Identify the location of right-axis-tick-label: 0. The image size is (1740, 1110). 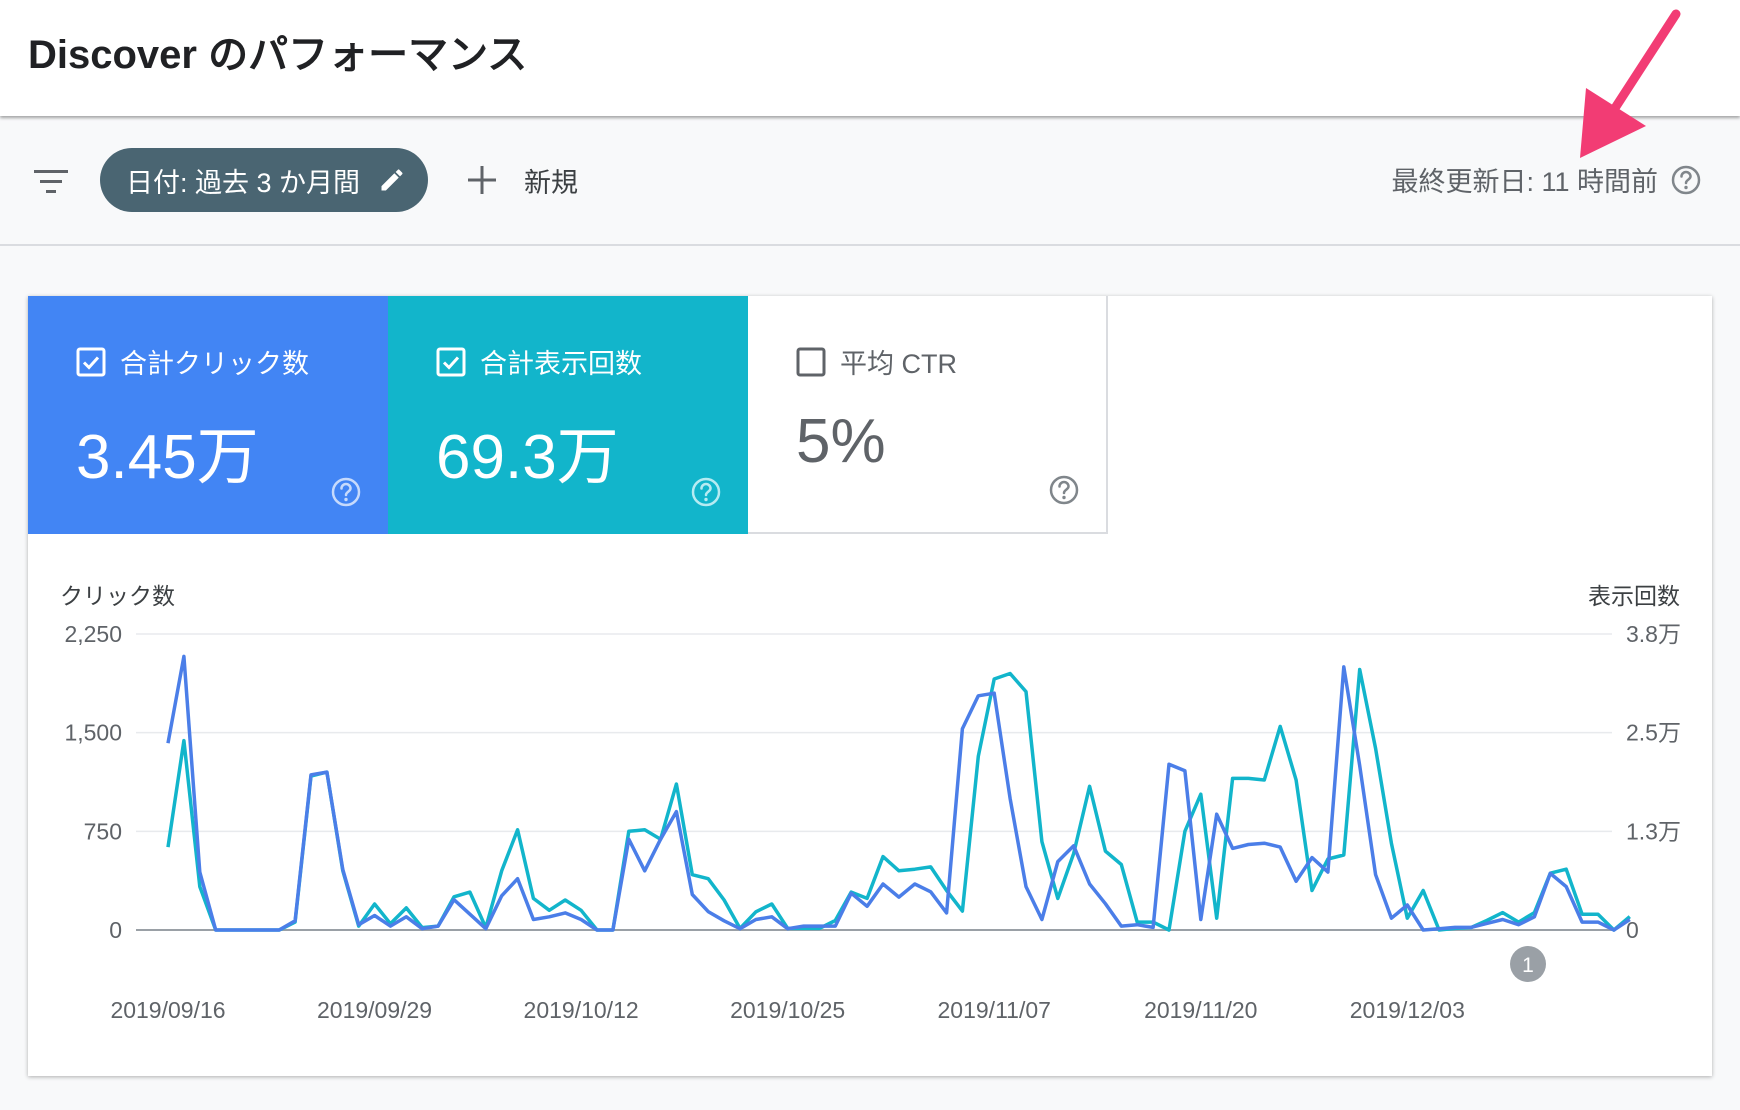
(1632, 930).